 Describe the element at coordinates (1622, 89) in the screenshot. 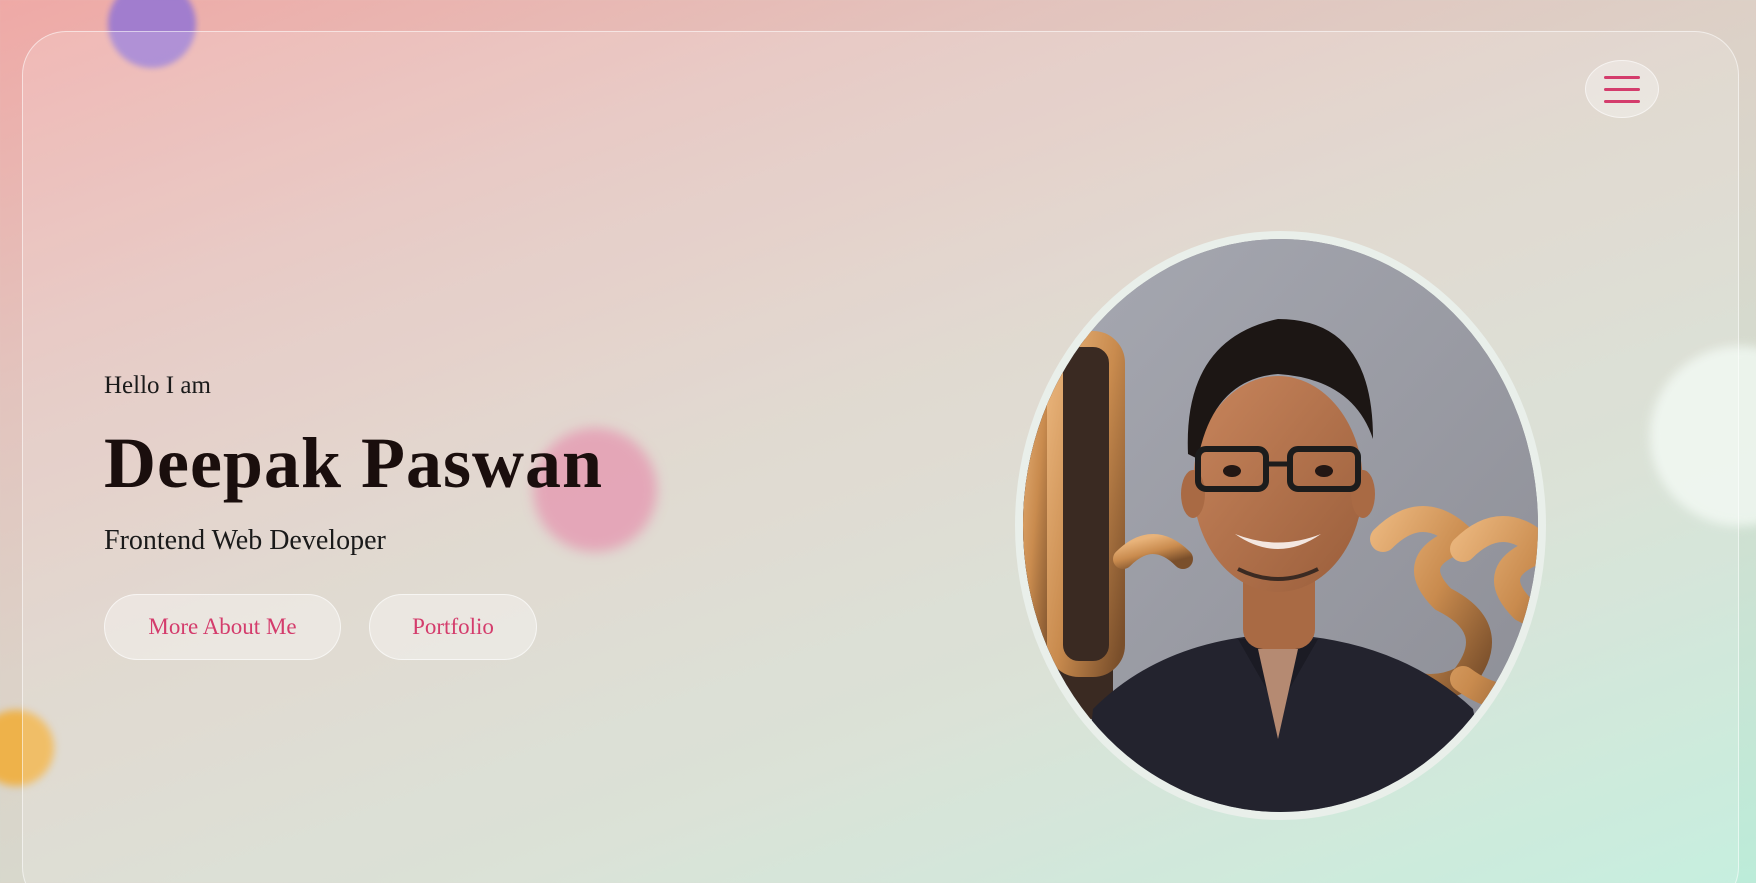

I see `menu-button` at that location.